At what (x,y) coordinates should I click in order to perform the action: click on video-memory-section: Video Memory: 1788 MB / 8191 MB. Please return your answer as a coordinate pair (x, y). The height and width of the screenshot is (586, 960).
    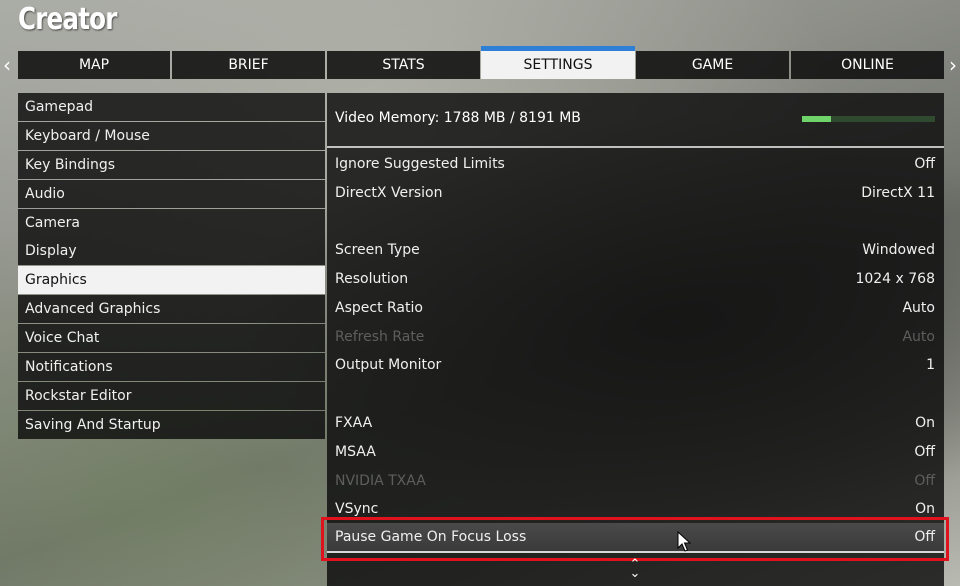
    Looking at the image, I should click on (635, 120).